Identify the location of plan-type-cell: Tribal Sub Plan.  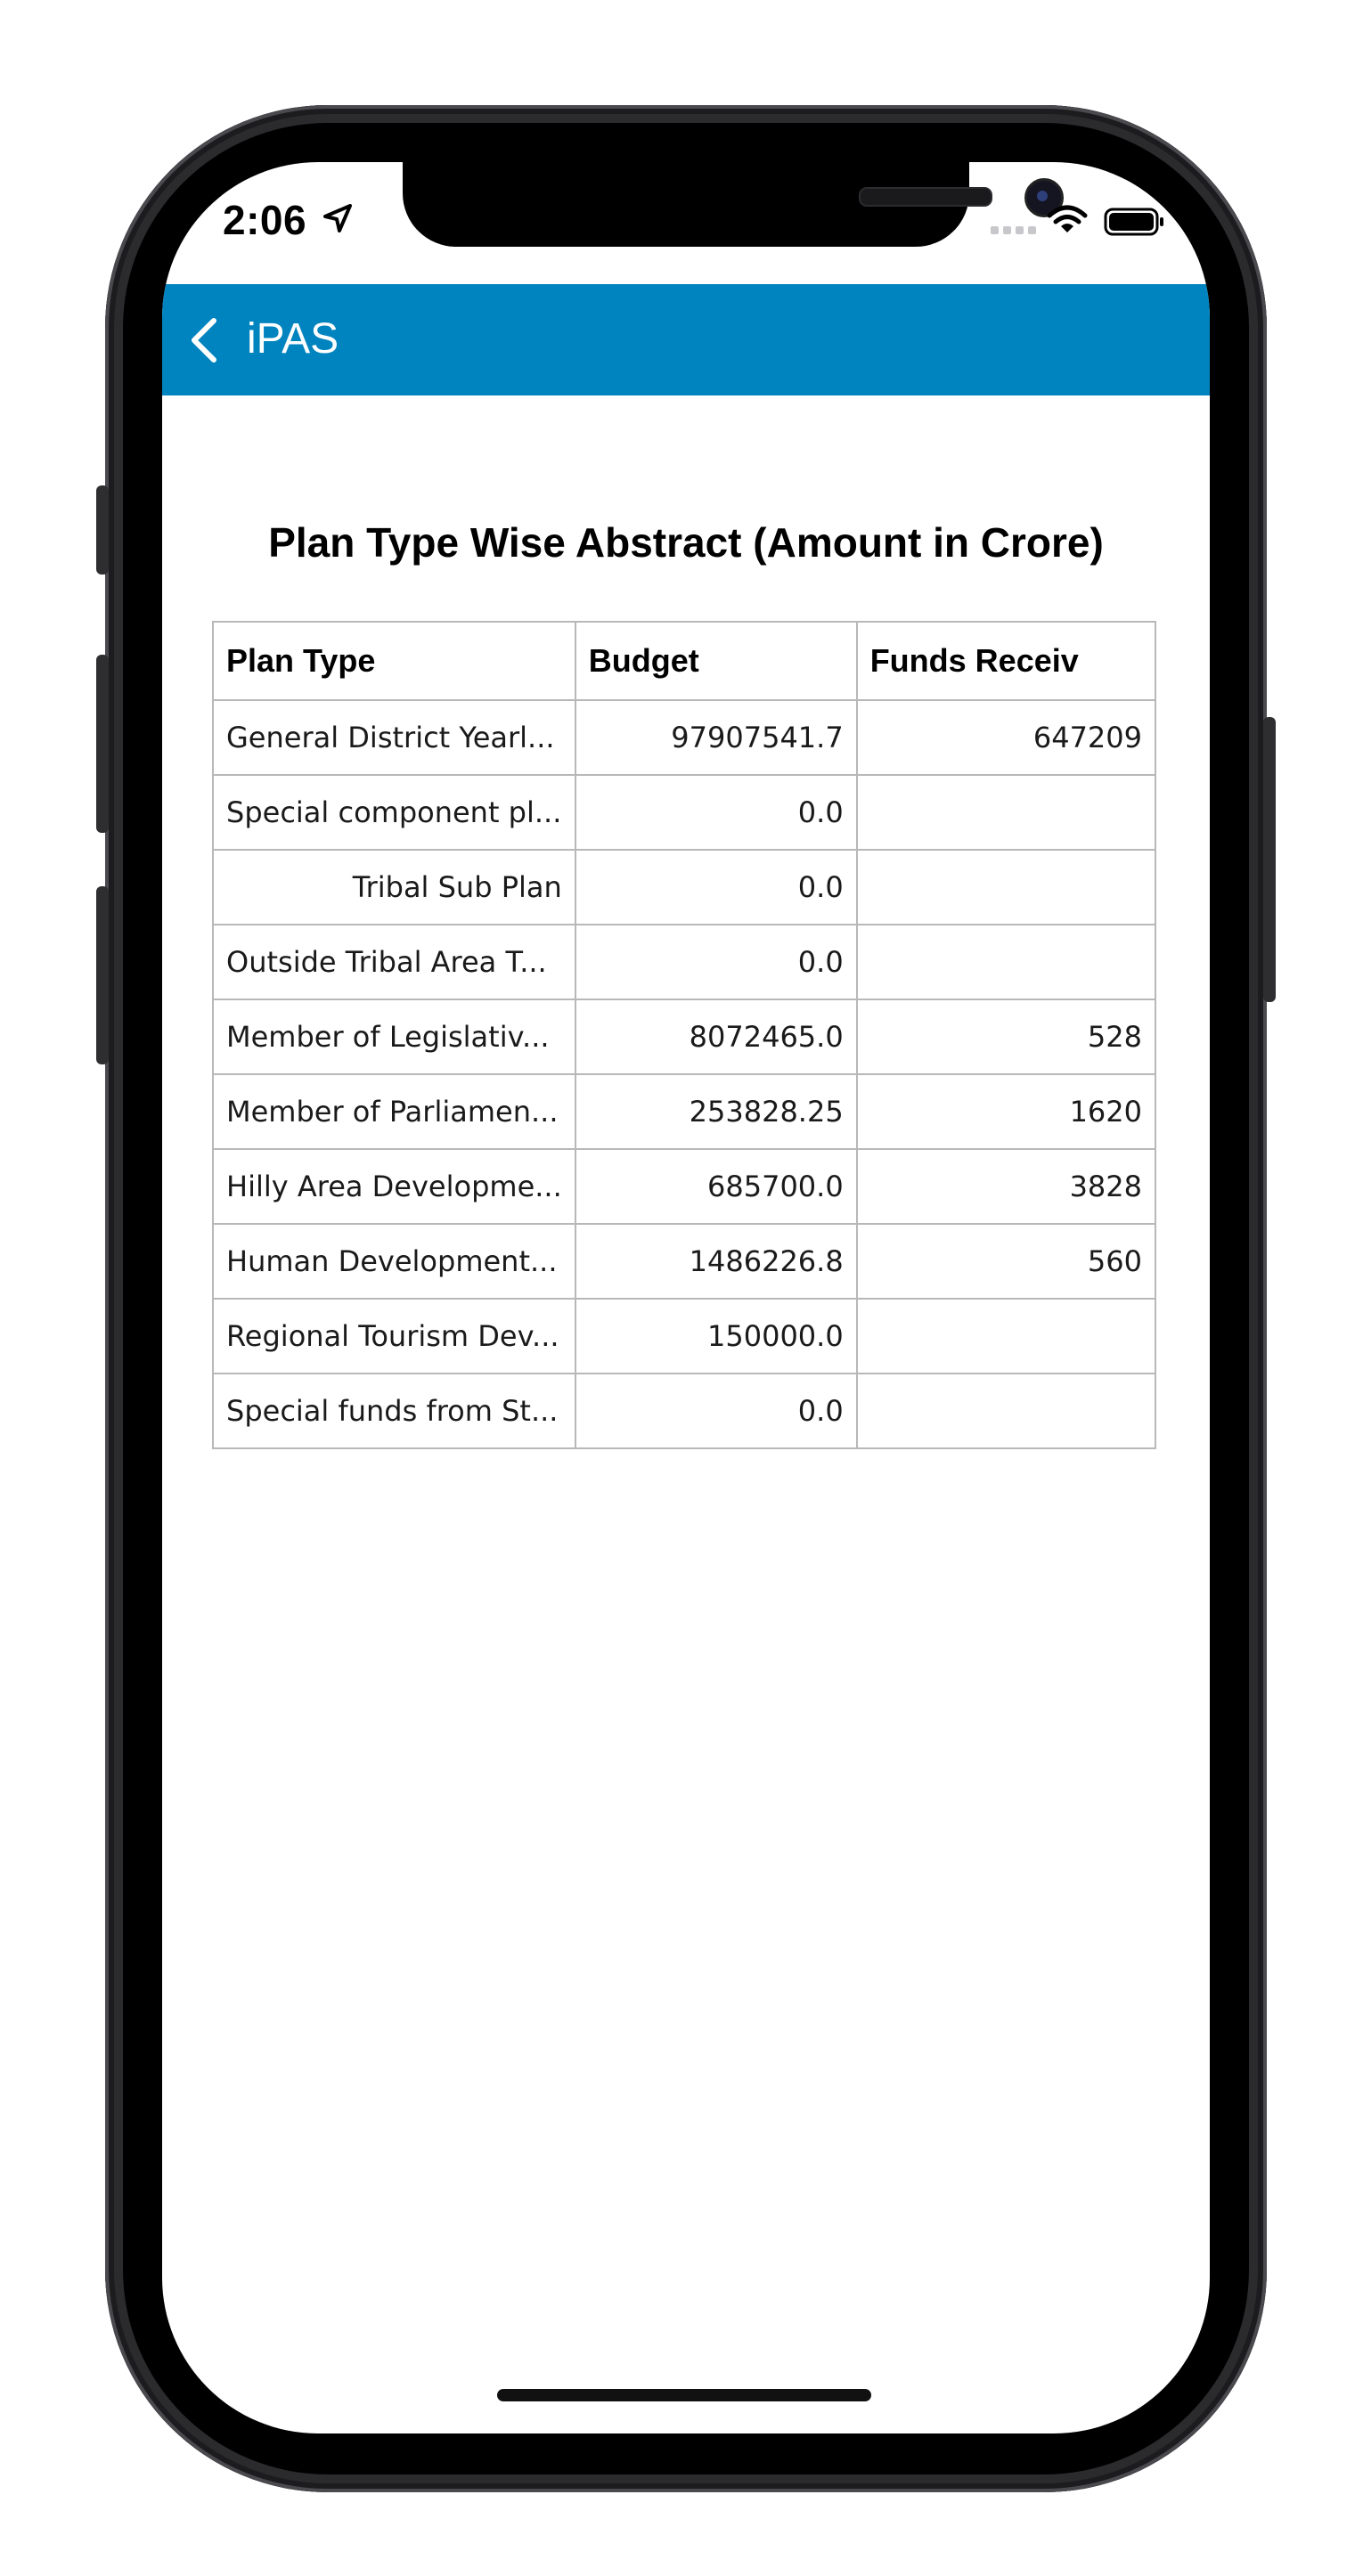
(394, 887).